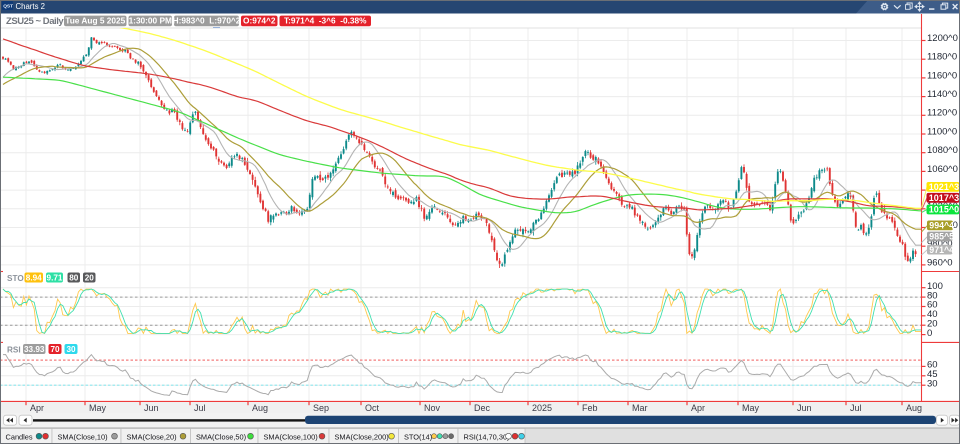  I want to click on svg-text: H:983^0 L:970^2, so click(207, 21).